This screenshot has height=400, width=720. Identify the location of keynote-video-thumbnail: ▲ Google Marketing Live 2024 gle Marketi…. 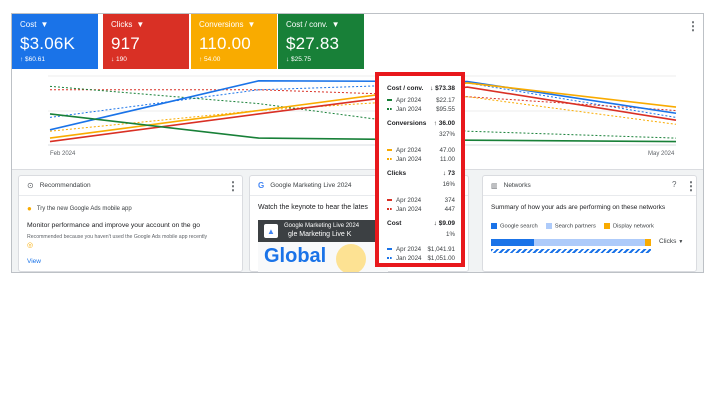
(323, 246).